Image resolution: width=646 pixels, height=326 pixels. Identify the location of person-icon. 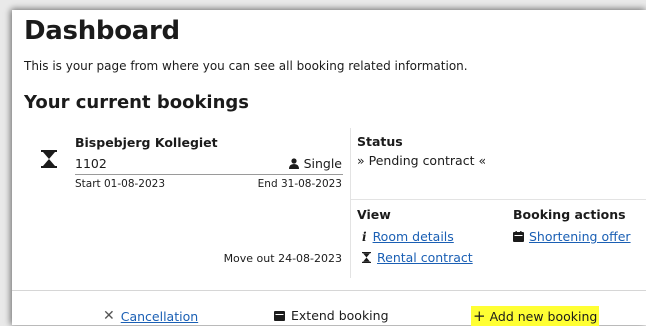
(293, 163).